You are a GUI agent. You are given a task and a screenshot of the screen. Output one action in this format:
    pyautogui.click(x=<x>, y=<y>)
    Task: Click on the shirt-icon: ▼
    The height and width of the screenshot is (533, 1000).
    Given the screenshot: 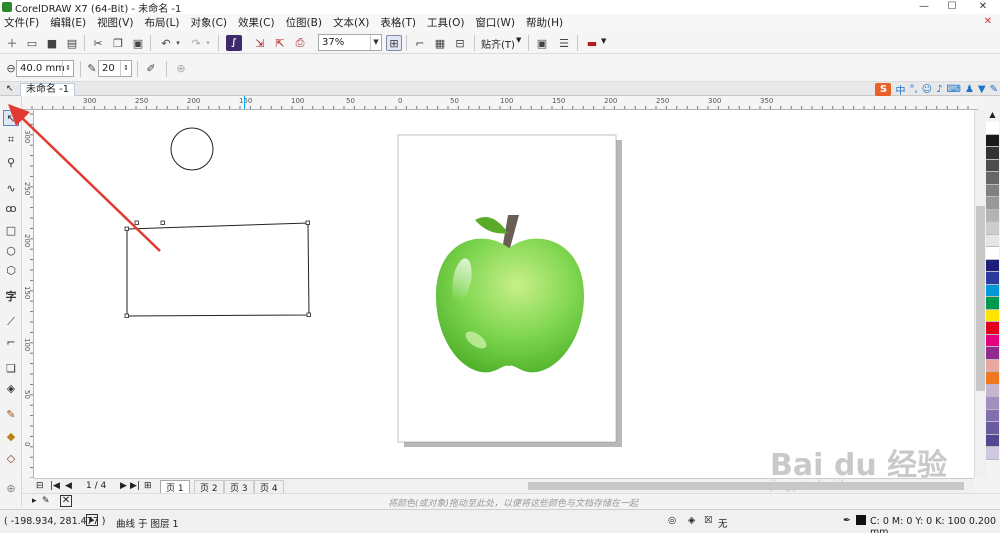 What is the action you would take?
    pyautogui.click(x=982, y=89)
    